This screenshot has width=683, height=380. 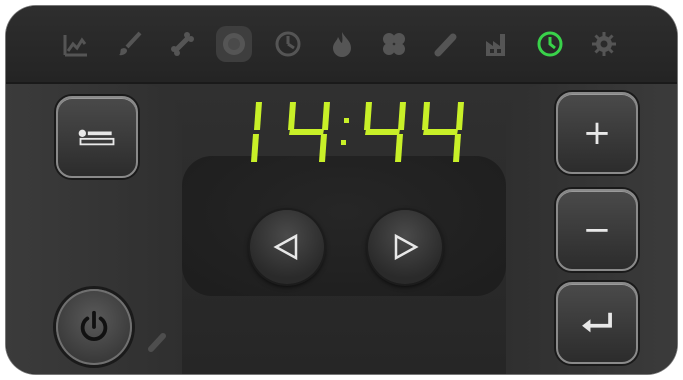 What do you see at coordinates (130, 44) in the screenshot?
I see `brush-icon` at bounding box center [130, 44].